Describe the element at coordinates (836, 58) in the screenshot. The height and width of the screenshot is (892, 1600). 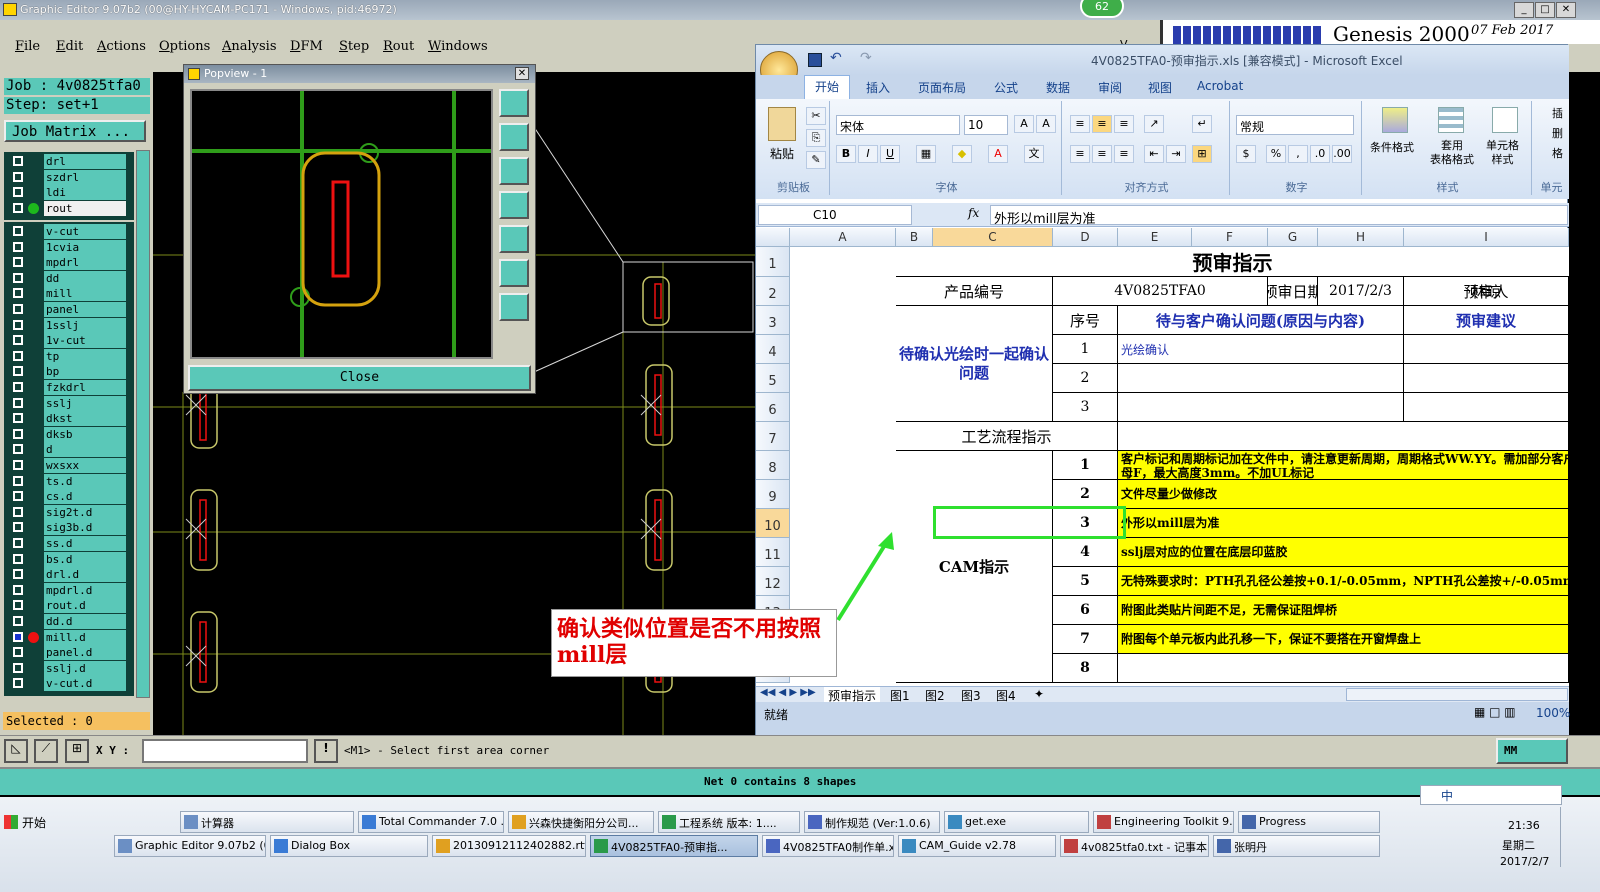
I see `undo-icon: ↶` at that location.